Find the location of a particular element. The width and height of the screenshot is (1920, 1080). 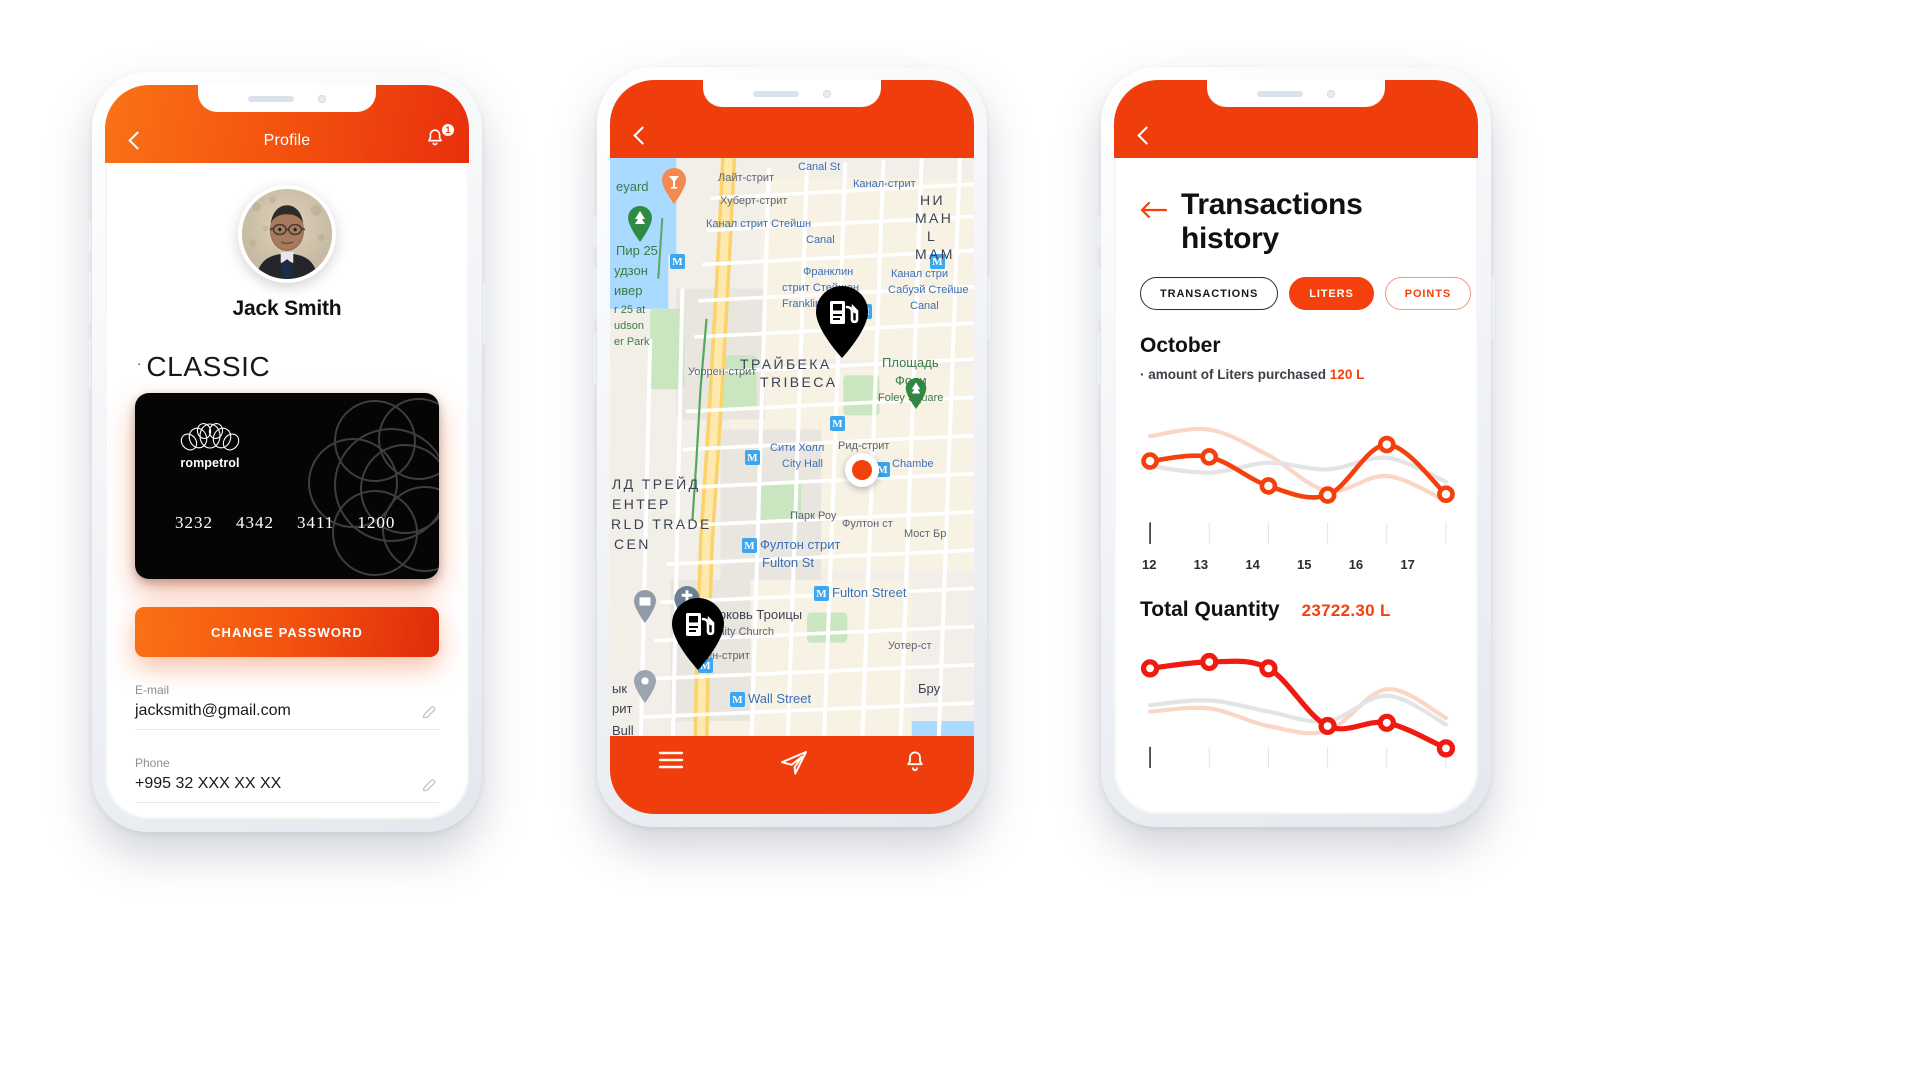

month-label: October is located at coordinates (1180, 346).